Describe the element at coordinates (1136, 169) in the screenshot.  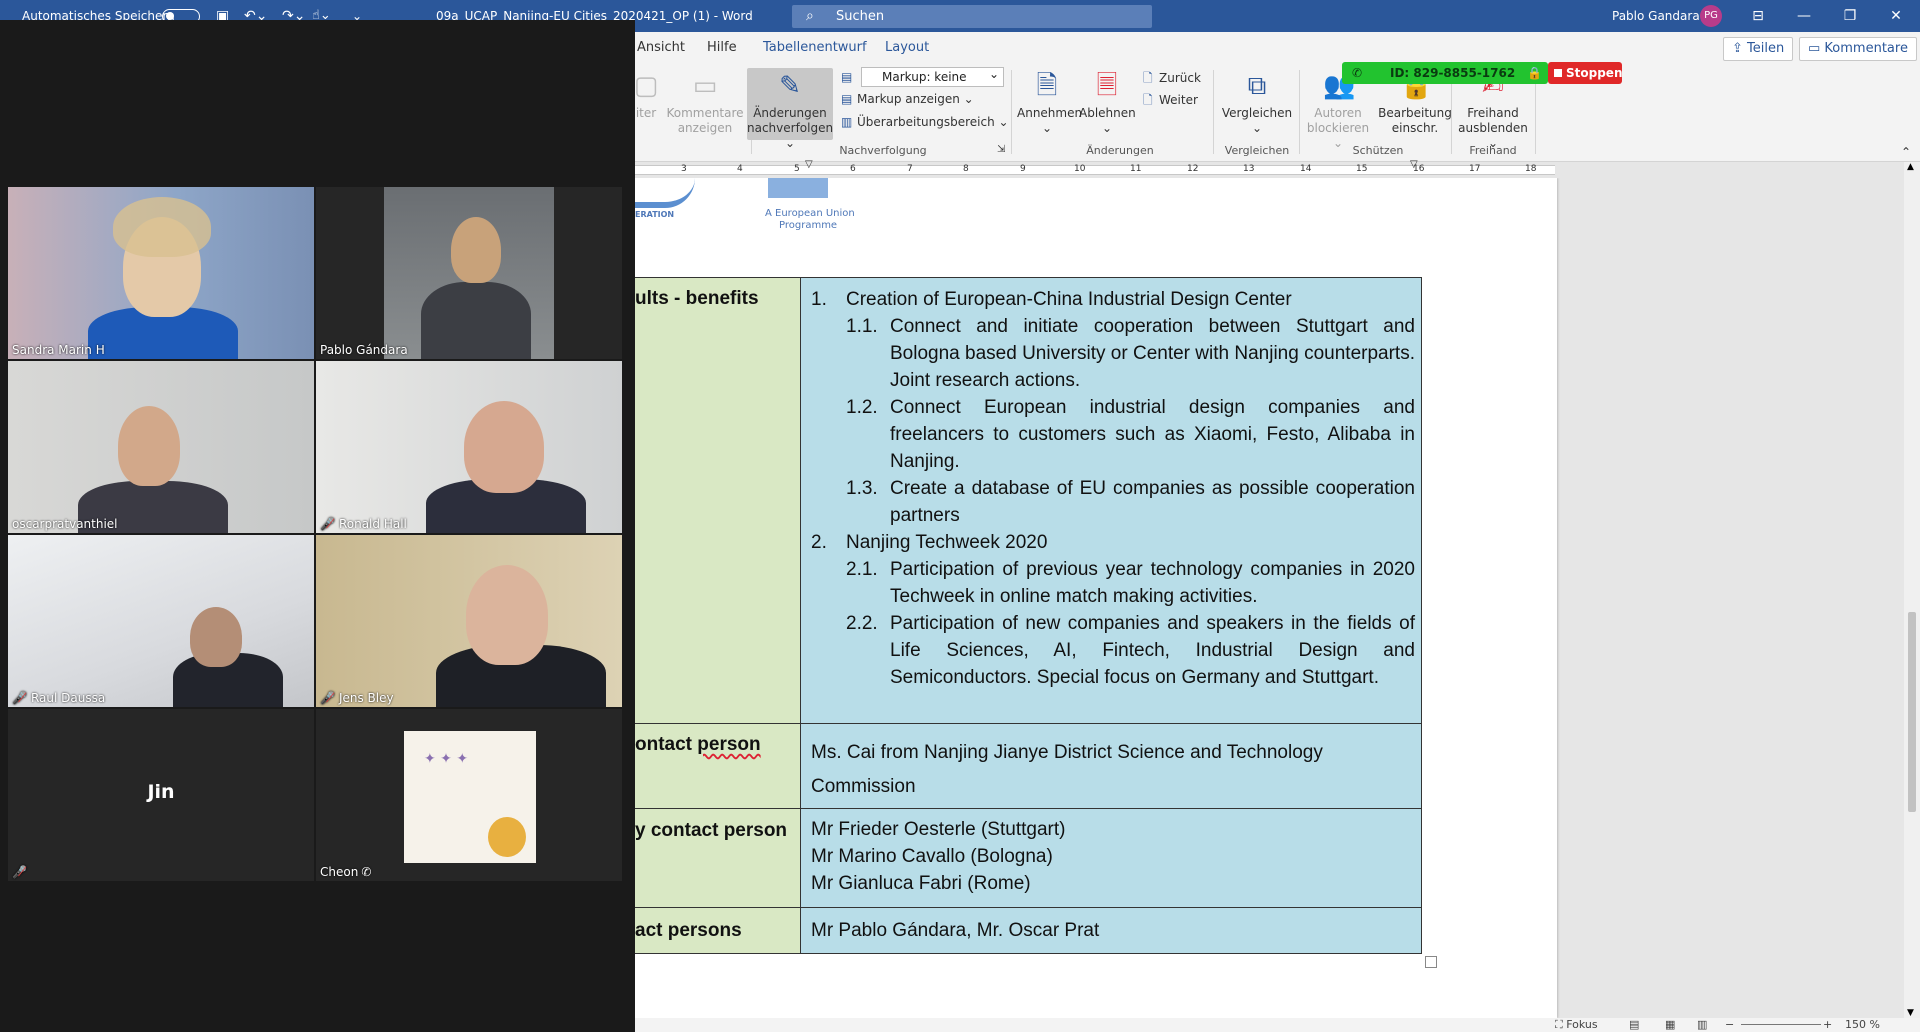
I see `ruler-tick: 11` at that location.